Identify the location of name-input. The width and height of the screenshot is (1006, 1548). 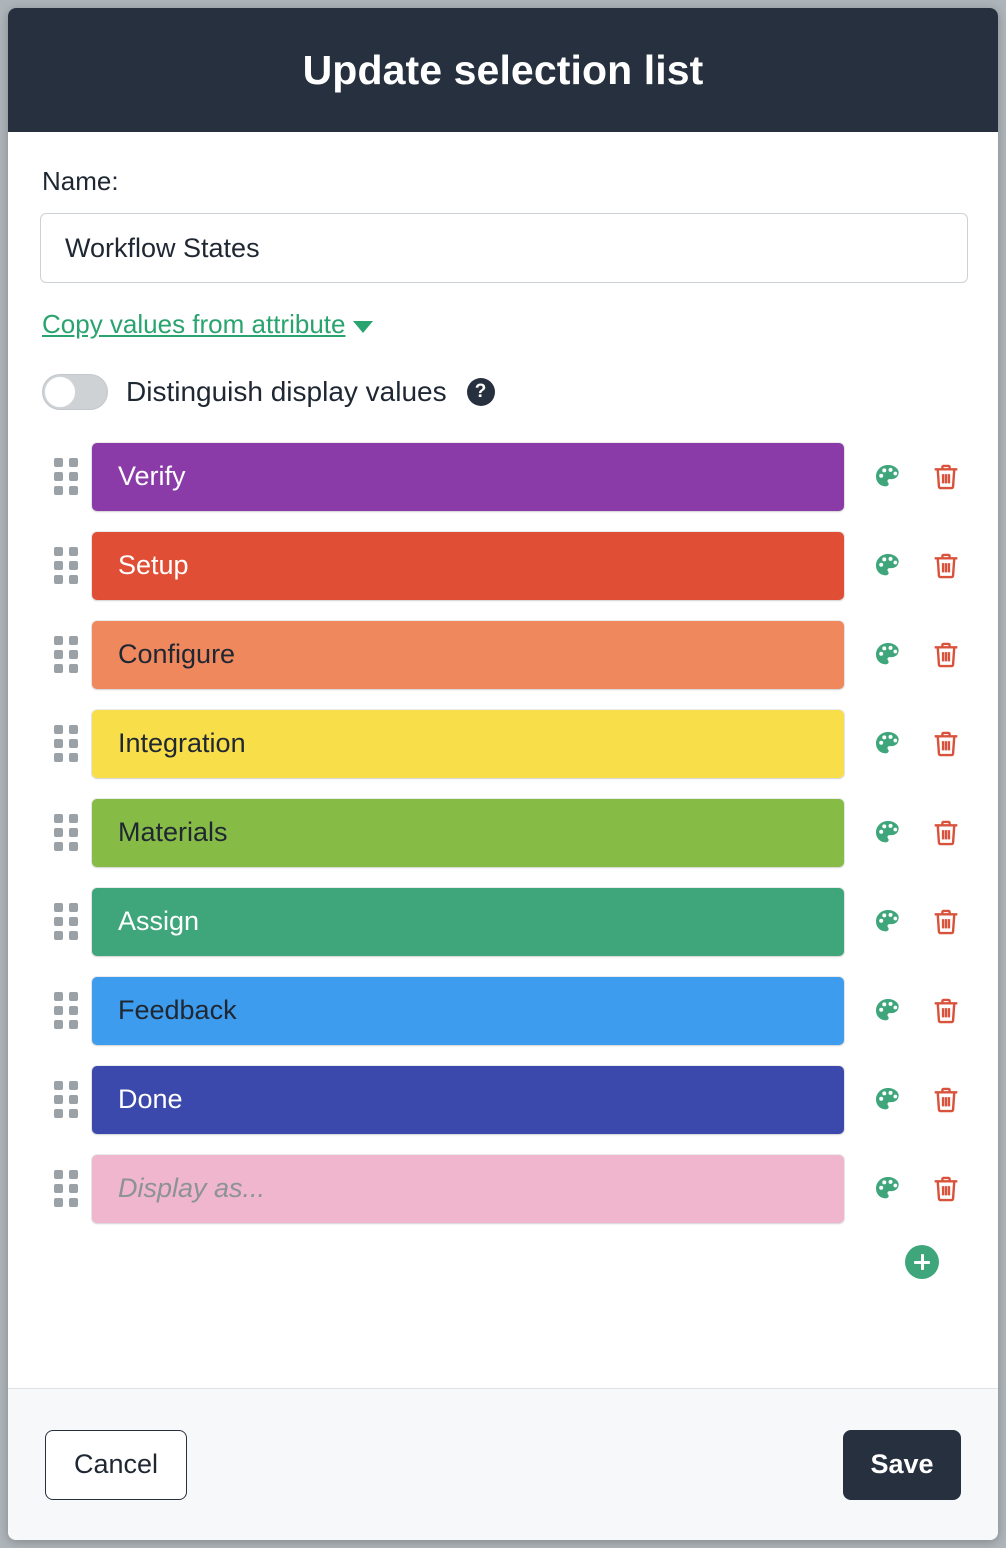
(504, 248).